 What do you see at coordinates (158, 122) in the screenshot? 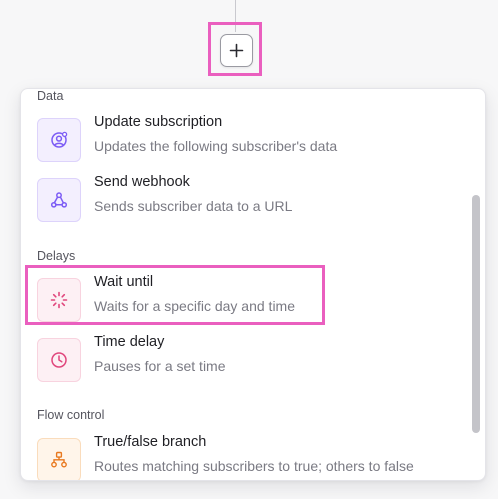
I see `item-title: Update subscription` at bounding box center [158, 122].